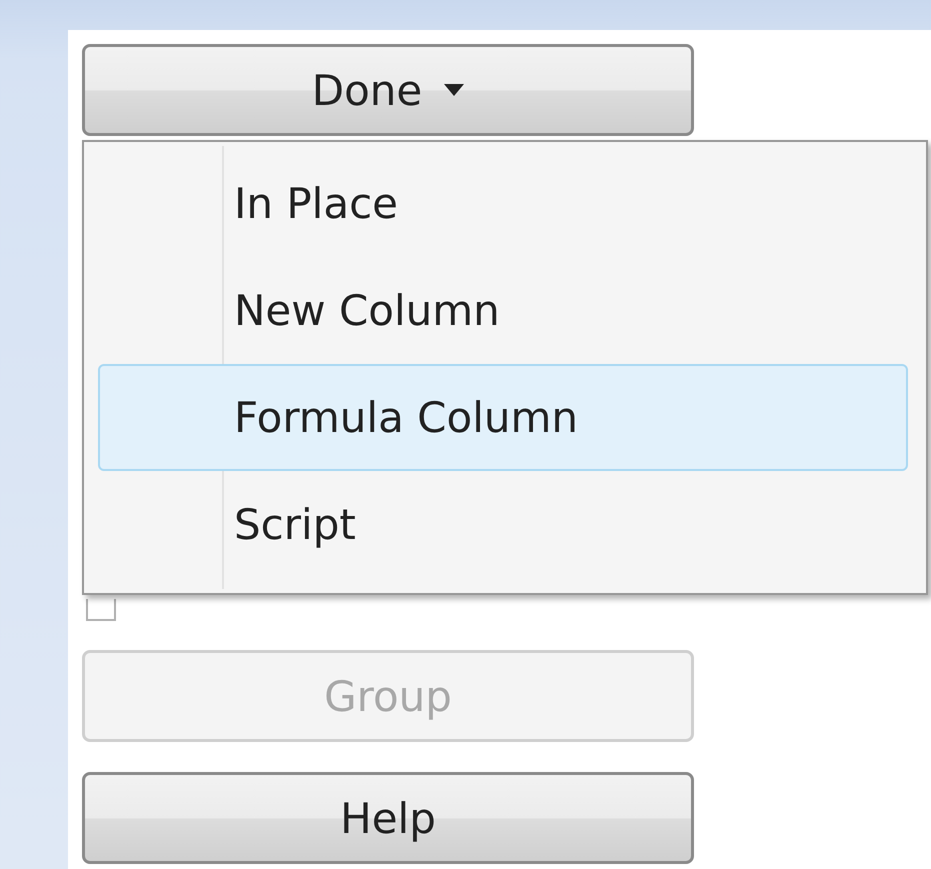  What do you see at coordinates (503, 524) in the screenshot?
I see `menu-item: Script` at bounding box center [503, 524].